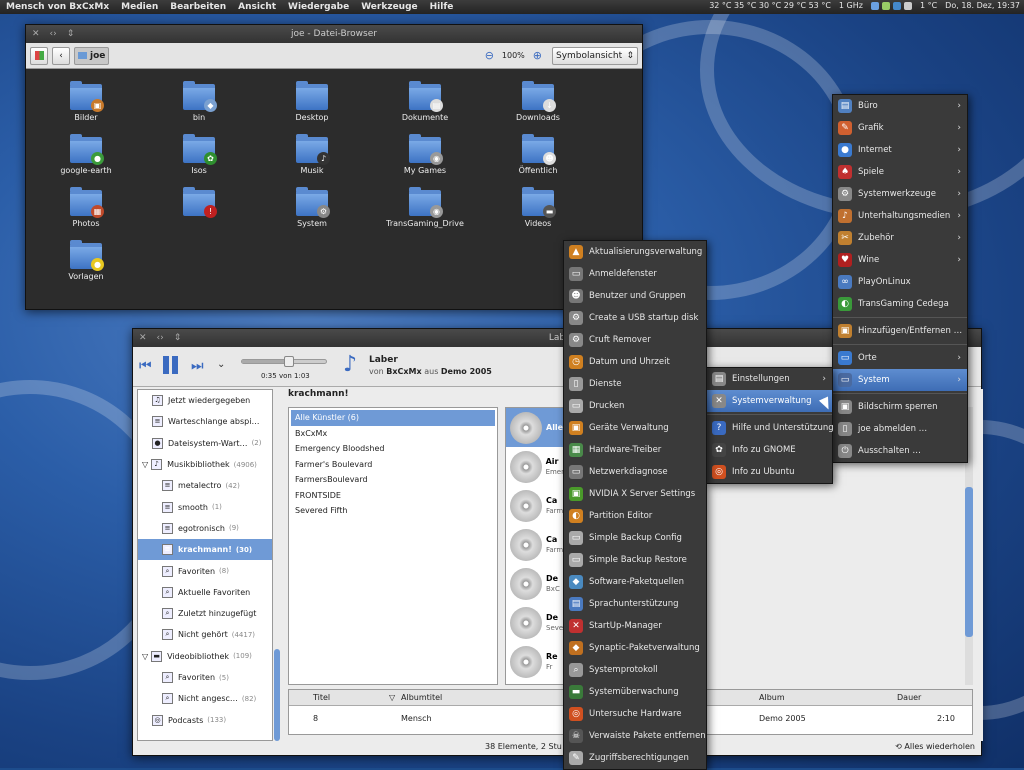 The height and width of the screenshot is (770, 1024). Describe the element at coordinates (635, 252) in the screenshot. I see `menu-item: ▲ Aktualisierungsverwaltung` at that location.